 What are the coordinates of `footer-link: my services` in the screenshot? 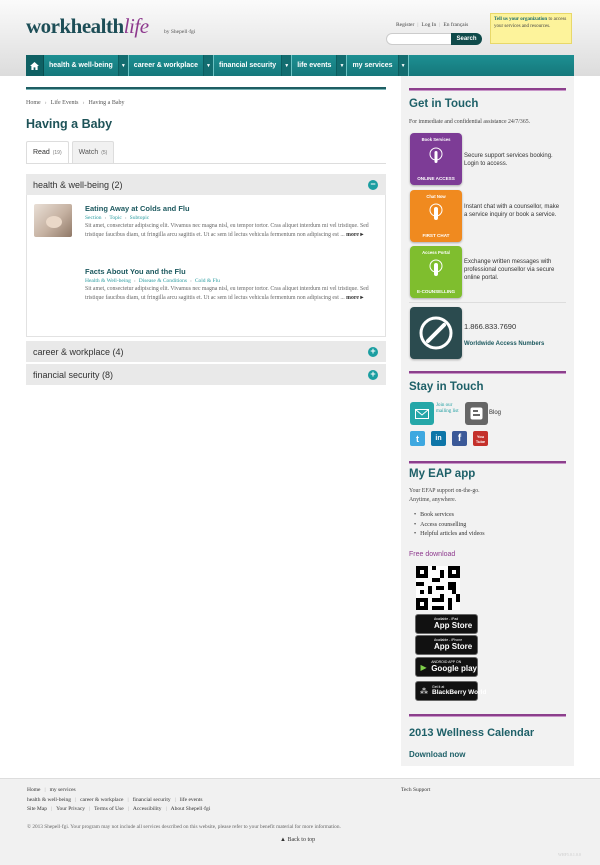 It's located at (63, 790).